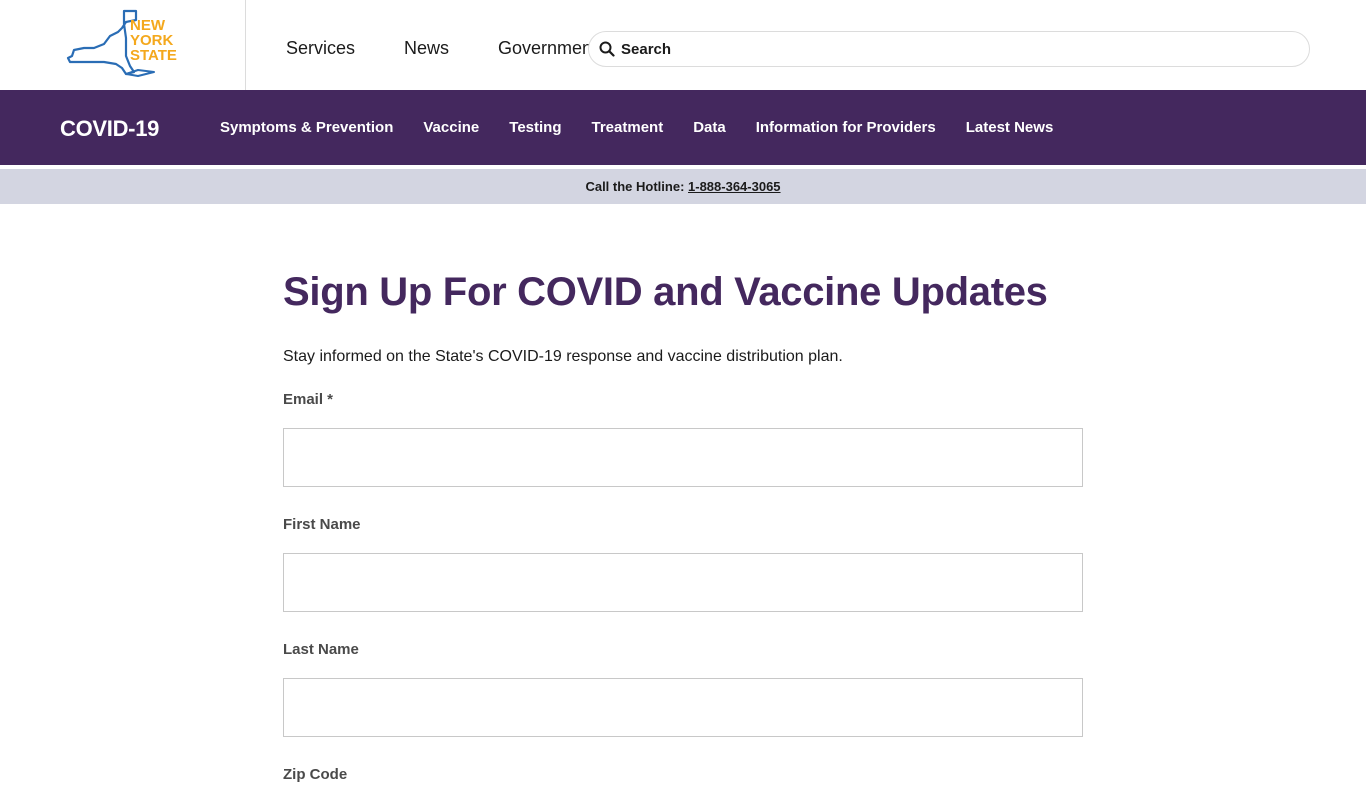  Describe the element at coordinates (709, 128) in the screenshot. I see `covid-nav-data: Data` at that location.